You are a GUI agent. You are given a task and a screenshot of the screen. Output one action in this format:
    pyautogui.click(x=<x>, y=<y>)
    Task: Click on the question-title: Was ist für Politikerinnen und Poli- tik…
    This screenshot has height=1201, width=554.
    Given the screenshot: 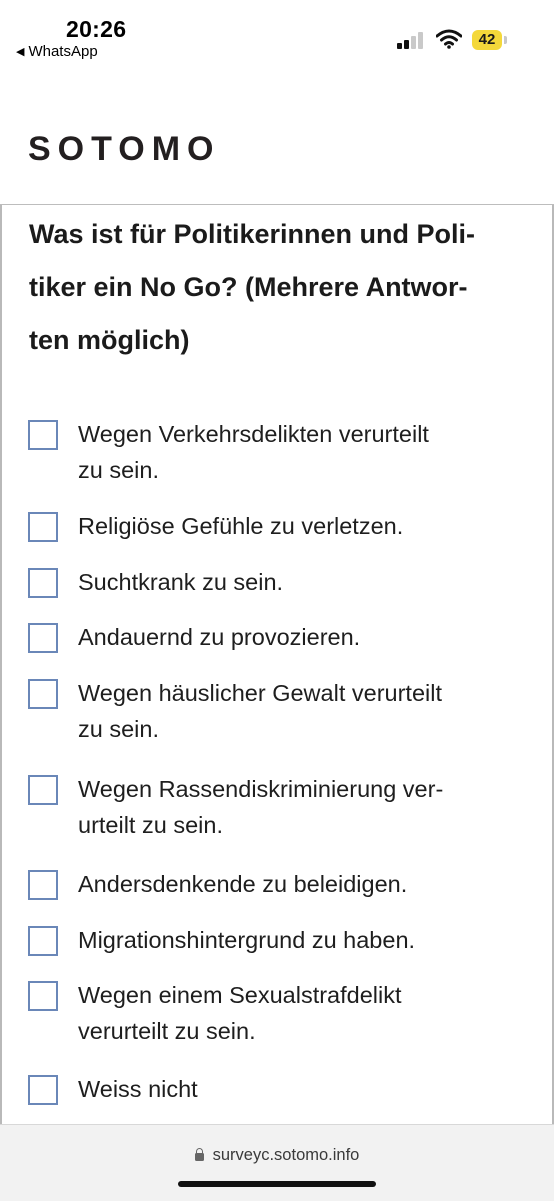 What is the action you would take?
    pyautogui.click(x=279, y=287)
    